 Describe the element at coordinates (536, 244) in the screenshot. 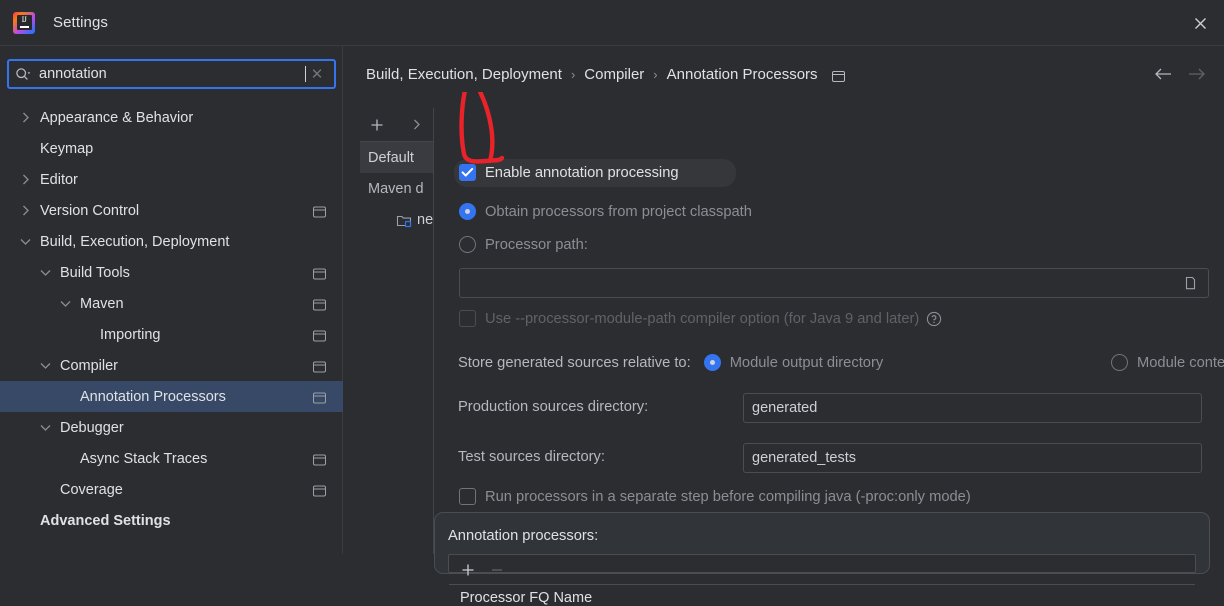

I see `processor-path-label: Processor path:` at that location.